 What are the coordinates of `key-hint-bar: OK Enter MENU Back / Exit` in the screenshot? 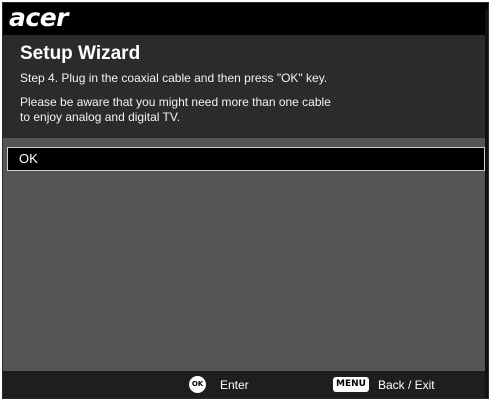 It's located at (245, 384).